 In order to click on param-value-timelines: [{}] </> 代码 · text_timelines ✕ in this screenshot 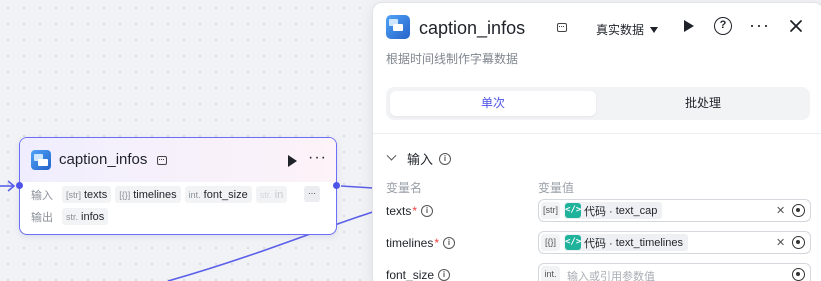, I will do `click(674, 242)`.